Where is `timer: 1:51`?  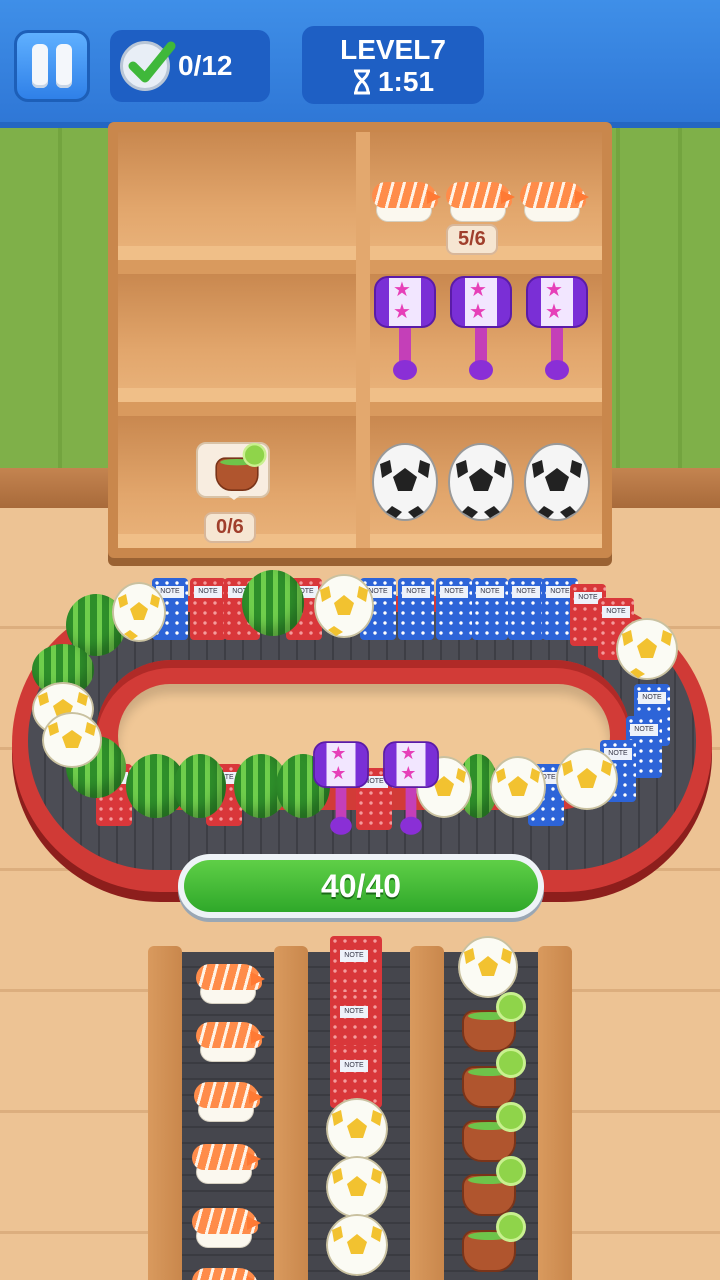 timer: 1:51 is located at coordinates (393, 82).